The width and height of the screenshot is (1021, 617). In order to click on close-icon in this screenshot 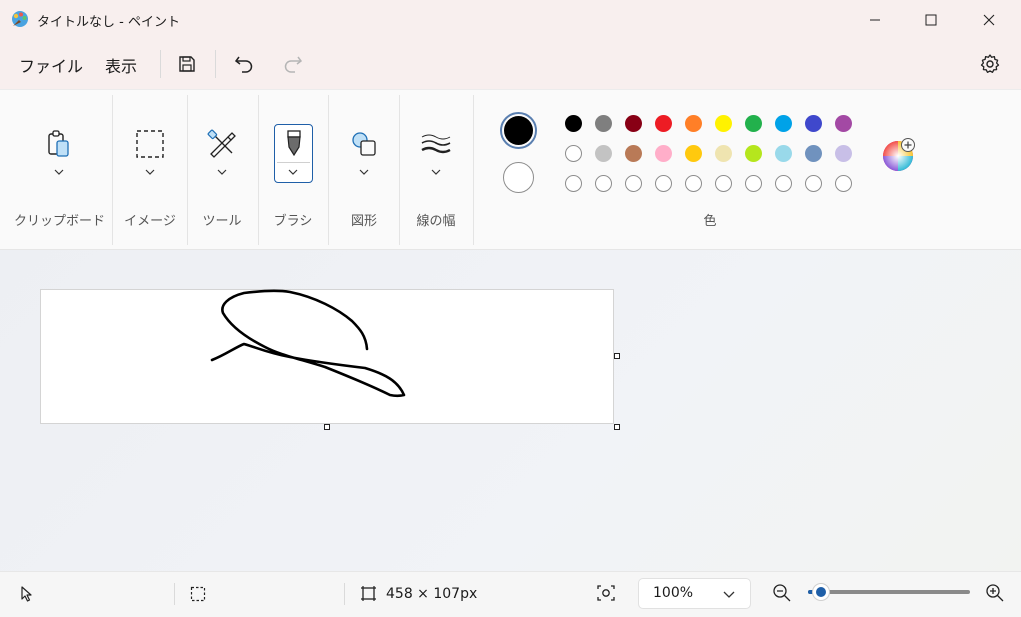, I will do `click(989, 20)`.